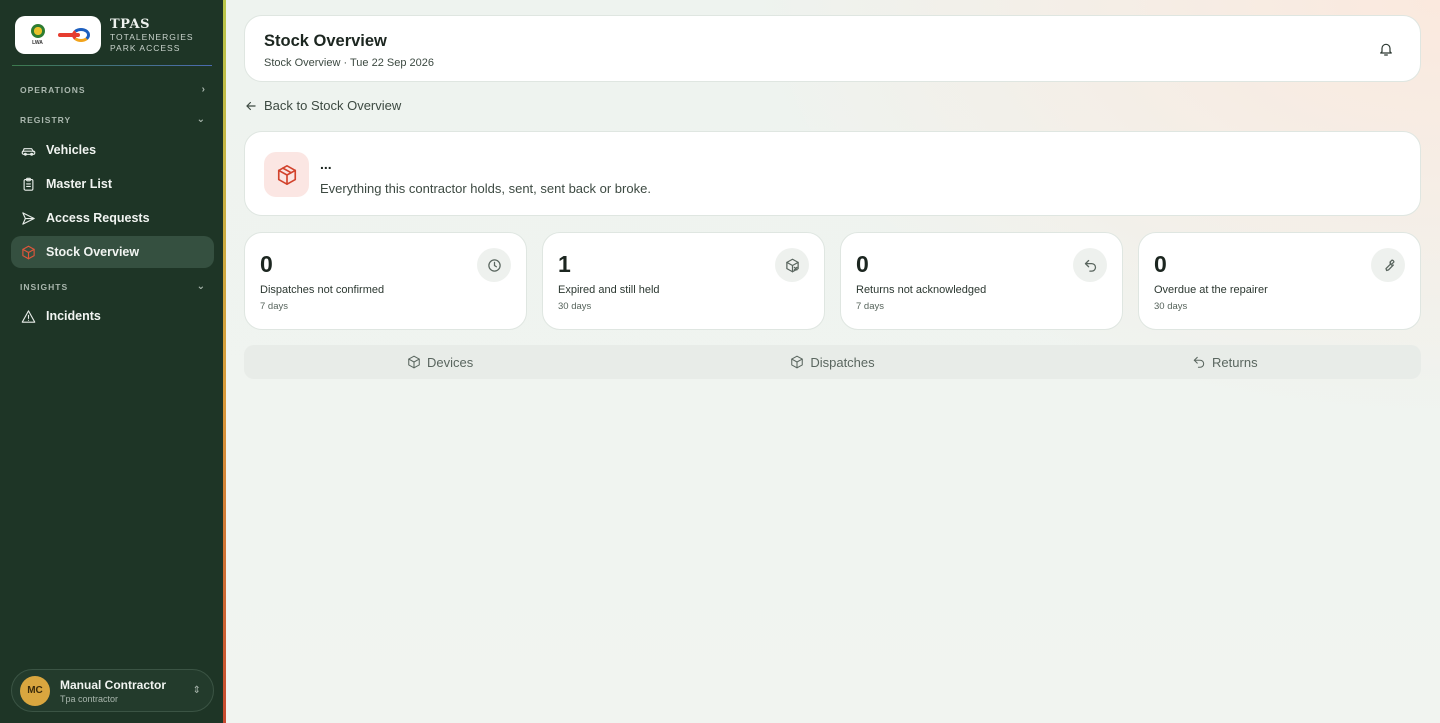  What do you see at coordinates (1235, 362) in the screenshot?
I see `tab-label: Returns` at bounding box center [1235, 362].